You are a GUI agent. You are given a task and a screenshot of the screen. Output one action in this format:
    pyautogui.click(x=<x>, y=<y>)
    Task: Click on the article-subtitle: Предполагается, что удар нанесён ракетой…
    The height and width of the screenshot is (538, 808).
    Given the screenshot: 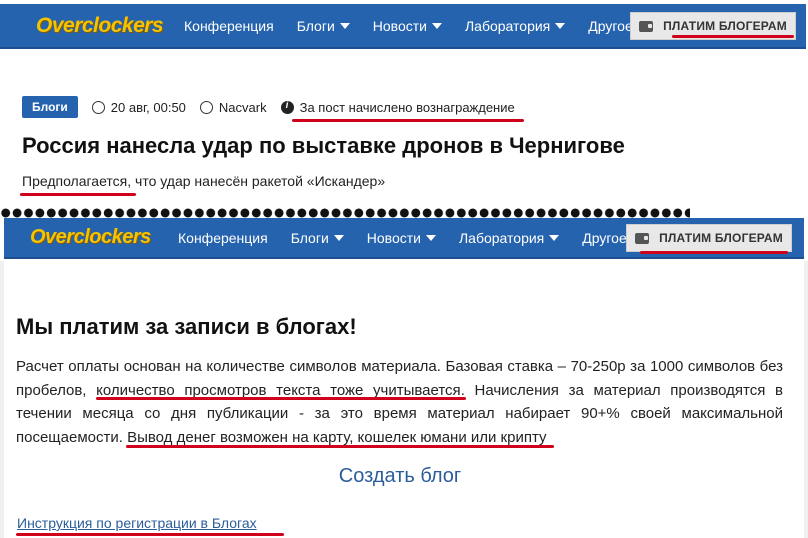 What is the action you would take?
    pyautogui.click(x=203, y=181)
    